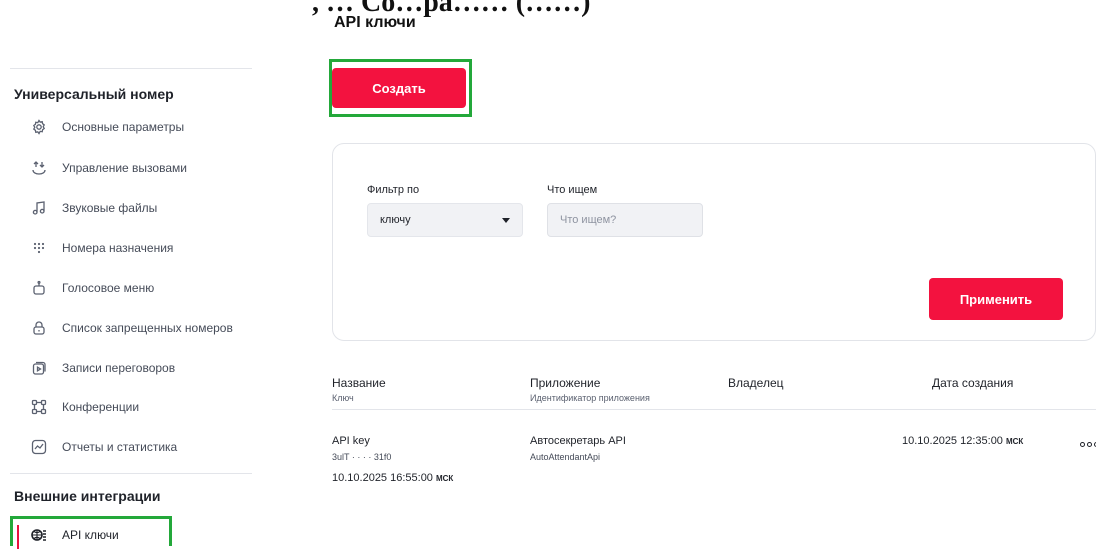  Describe the element at coordinates (118, 248) in the screenshot. I see `sidebar-item-label: Номера назначения` at that location.